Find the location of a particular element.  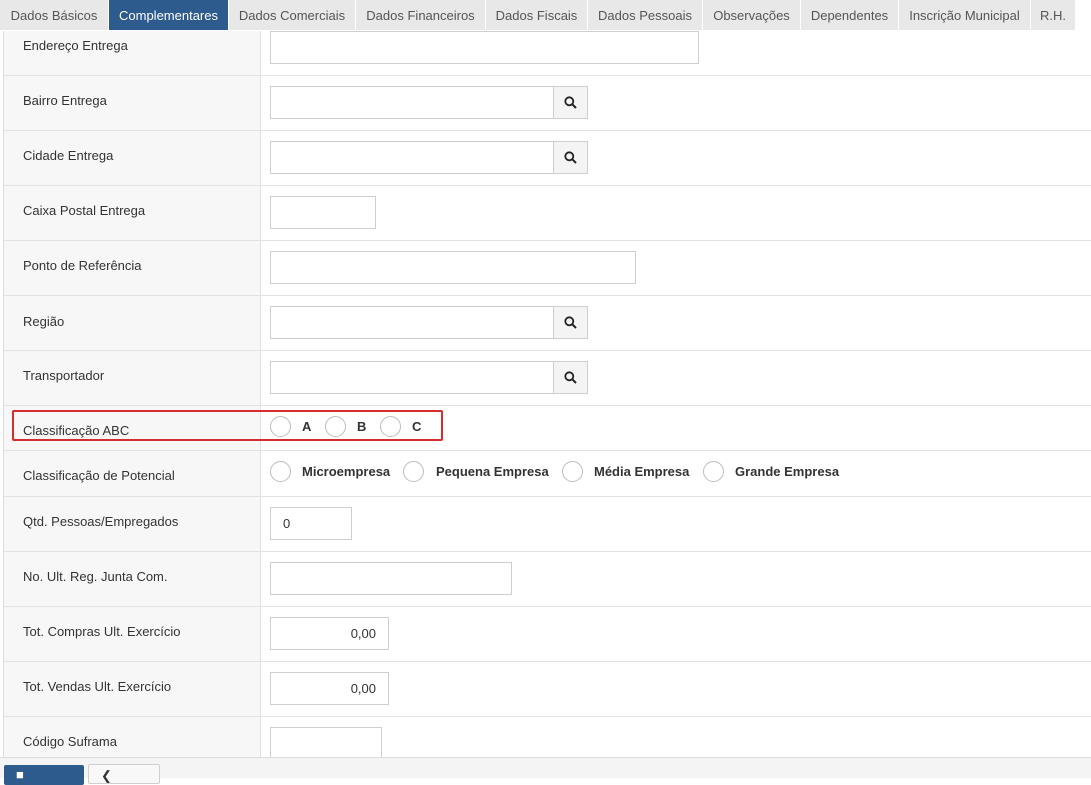

tab-dados-financeiros: Dados Financeiros is located at coordinates (421, 15).